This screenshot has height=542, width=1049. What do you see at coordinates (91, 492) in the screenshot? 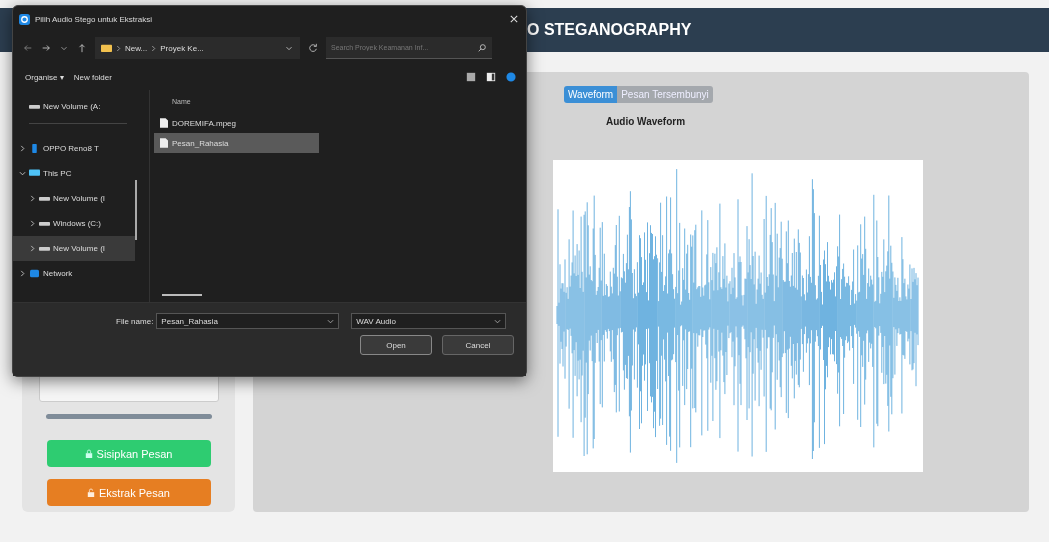
I see `unlock-icon` at bounding box center [91, 492].